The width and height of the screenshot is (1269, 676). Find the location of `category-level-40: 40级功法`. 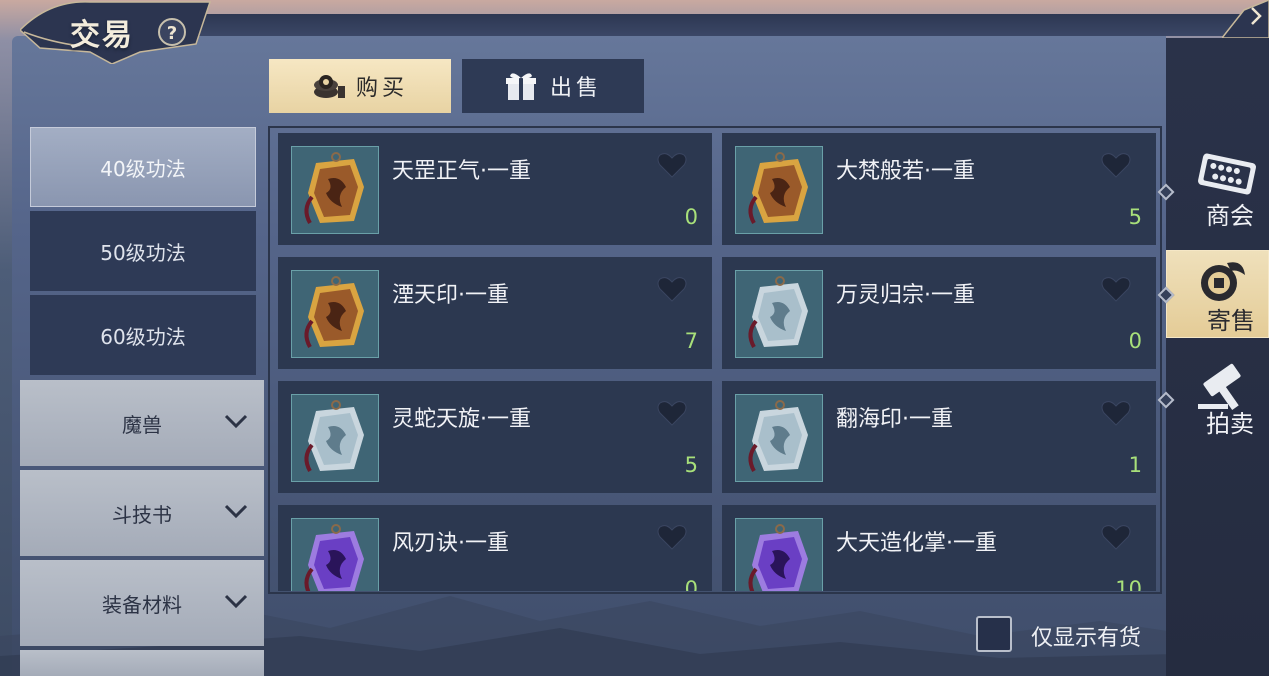

category-level-40: 40级功法 is located at coordinates (143, 167).